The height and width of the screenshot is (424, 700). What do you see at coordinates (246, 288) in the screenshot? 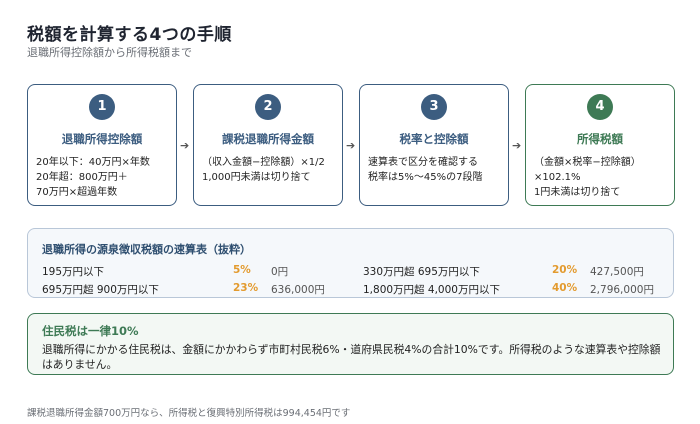
I see `table-rate: 23%` at bounding box center [246, 288].